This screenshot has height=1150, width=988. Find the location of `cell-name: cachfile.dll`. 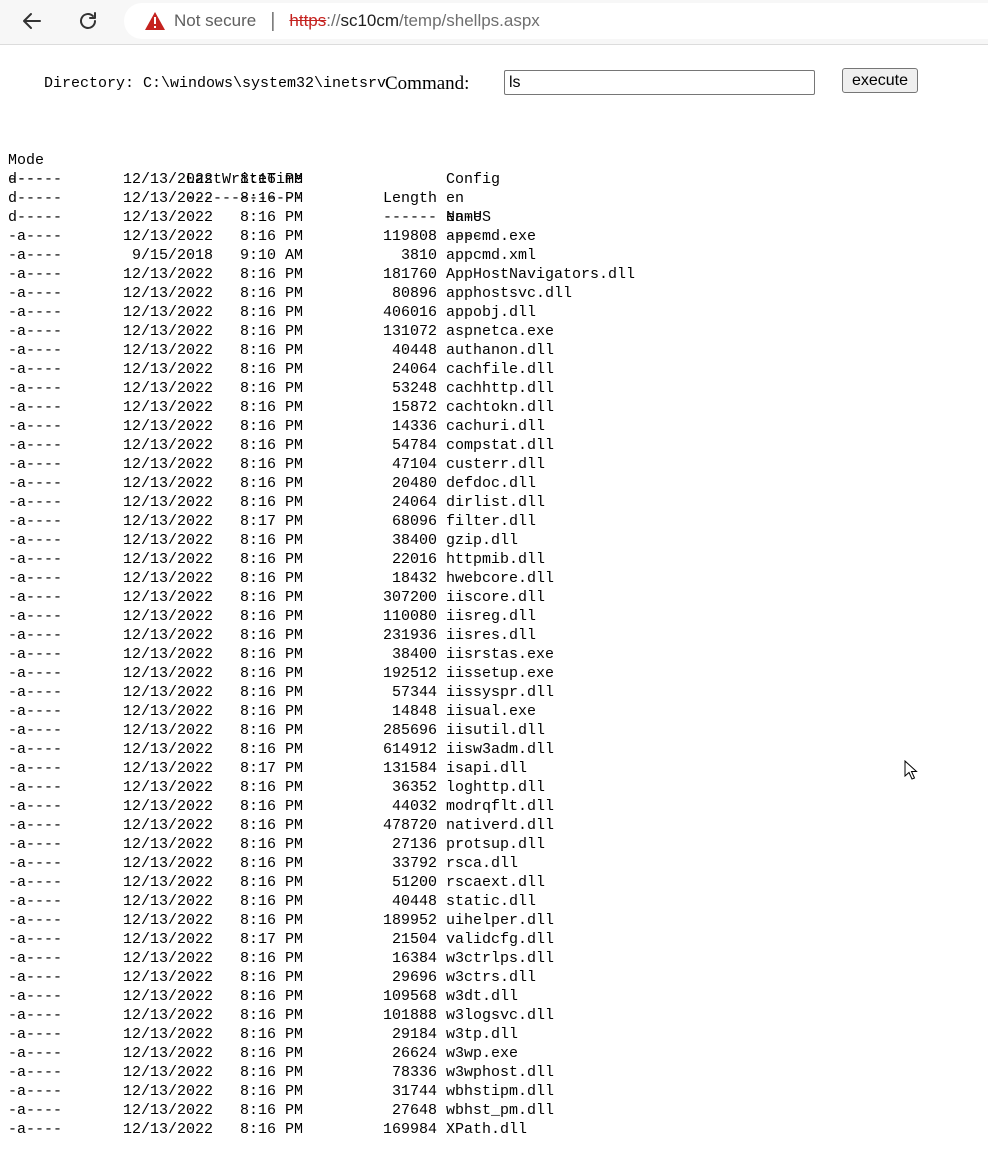

cell-name: cachfile.dll is located at coordinates (500, 369).